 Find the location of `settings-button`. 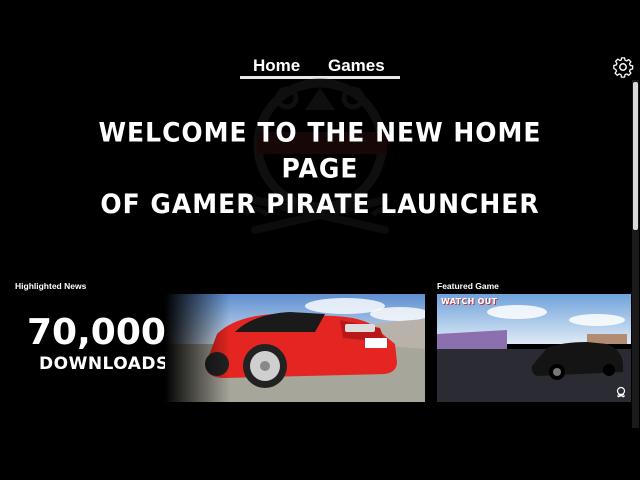

settings-button is located at coordinates (623, 67).